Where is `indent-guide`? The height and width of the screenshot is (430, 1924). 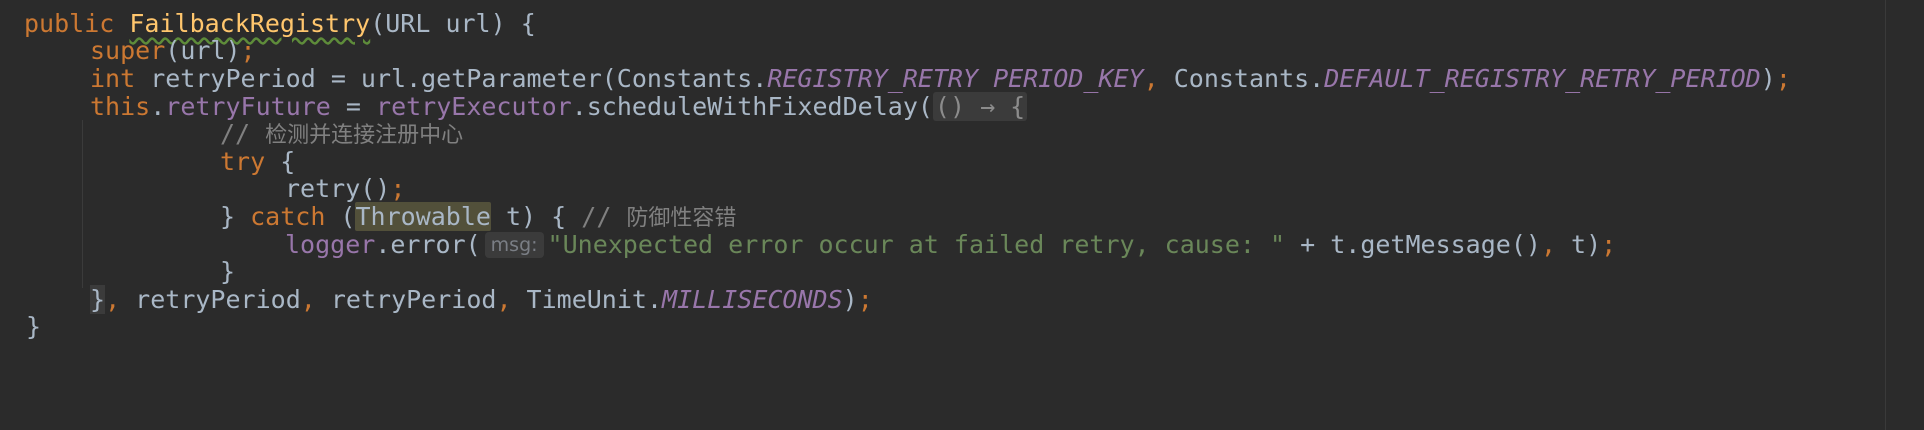
indent-guide is located at coordinates (82, 204).